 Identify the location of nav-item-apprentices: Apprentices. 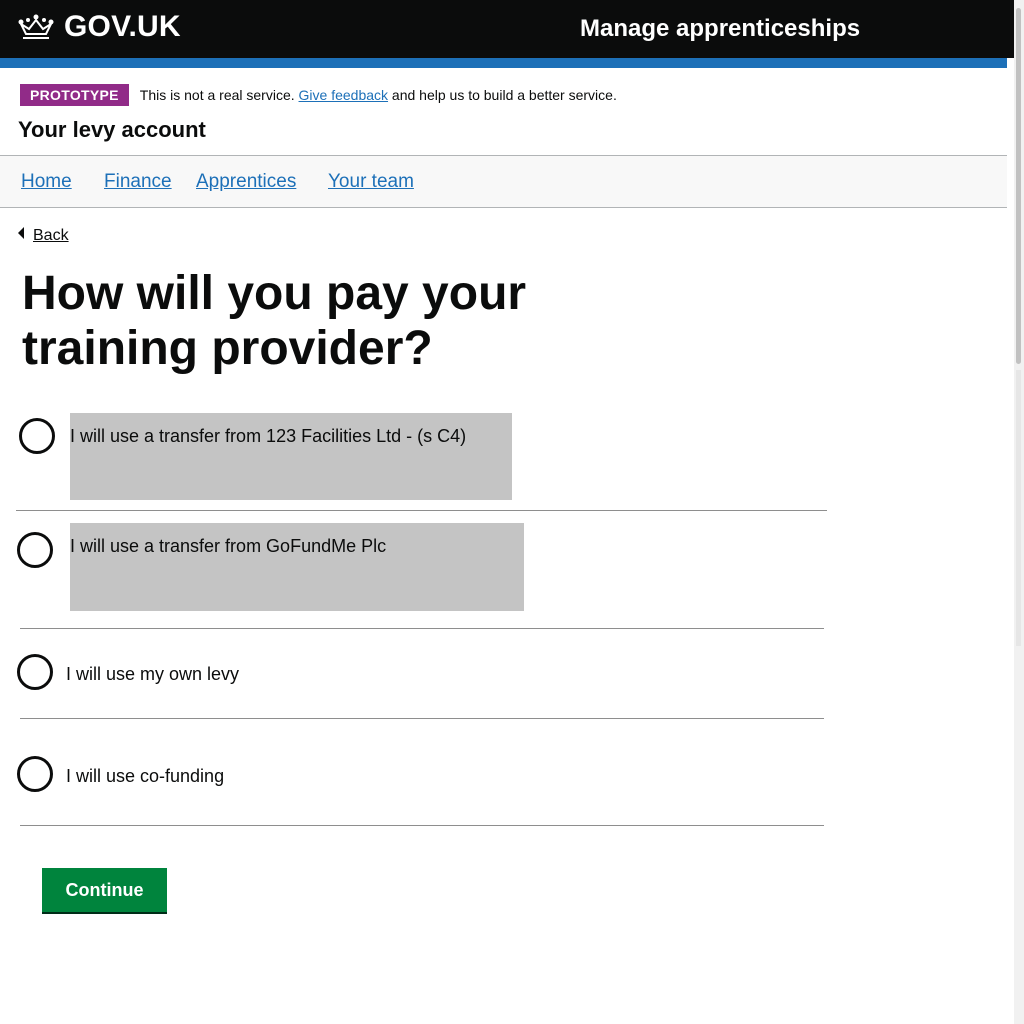
(246, 182).